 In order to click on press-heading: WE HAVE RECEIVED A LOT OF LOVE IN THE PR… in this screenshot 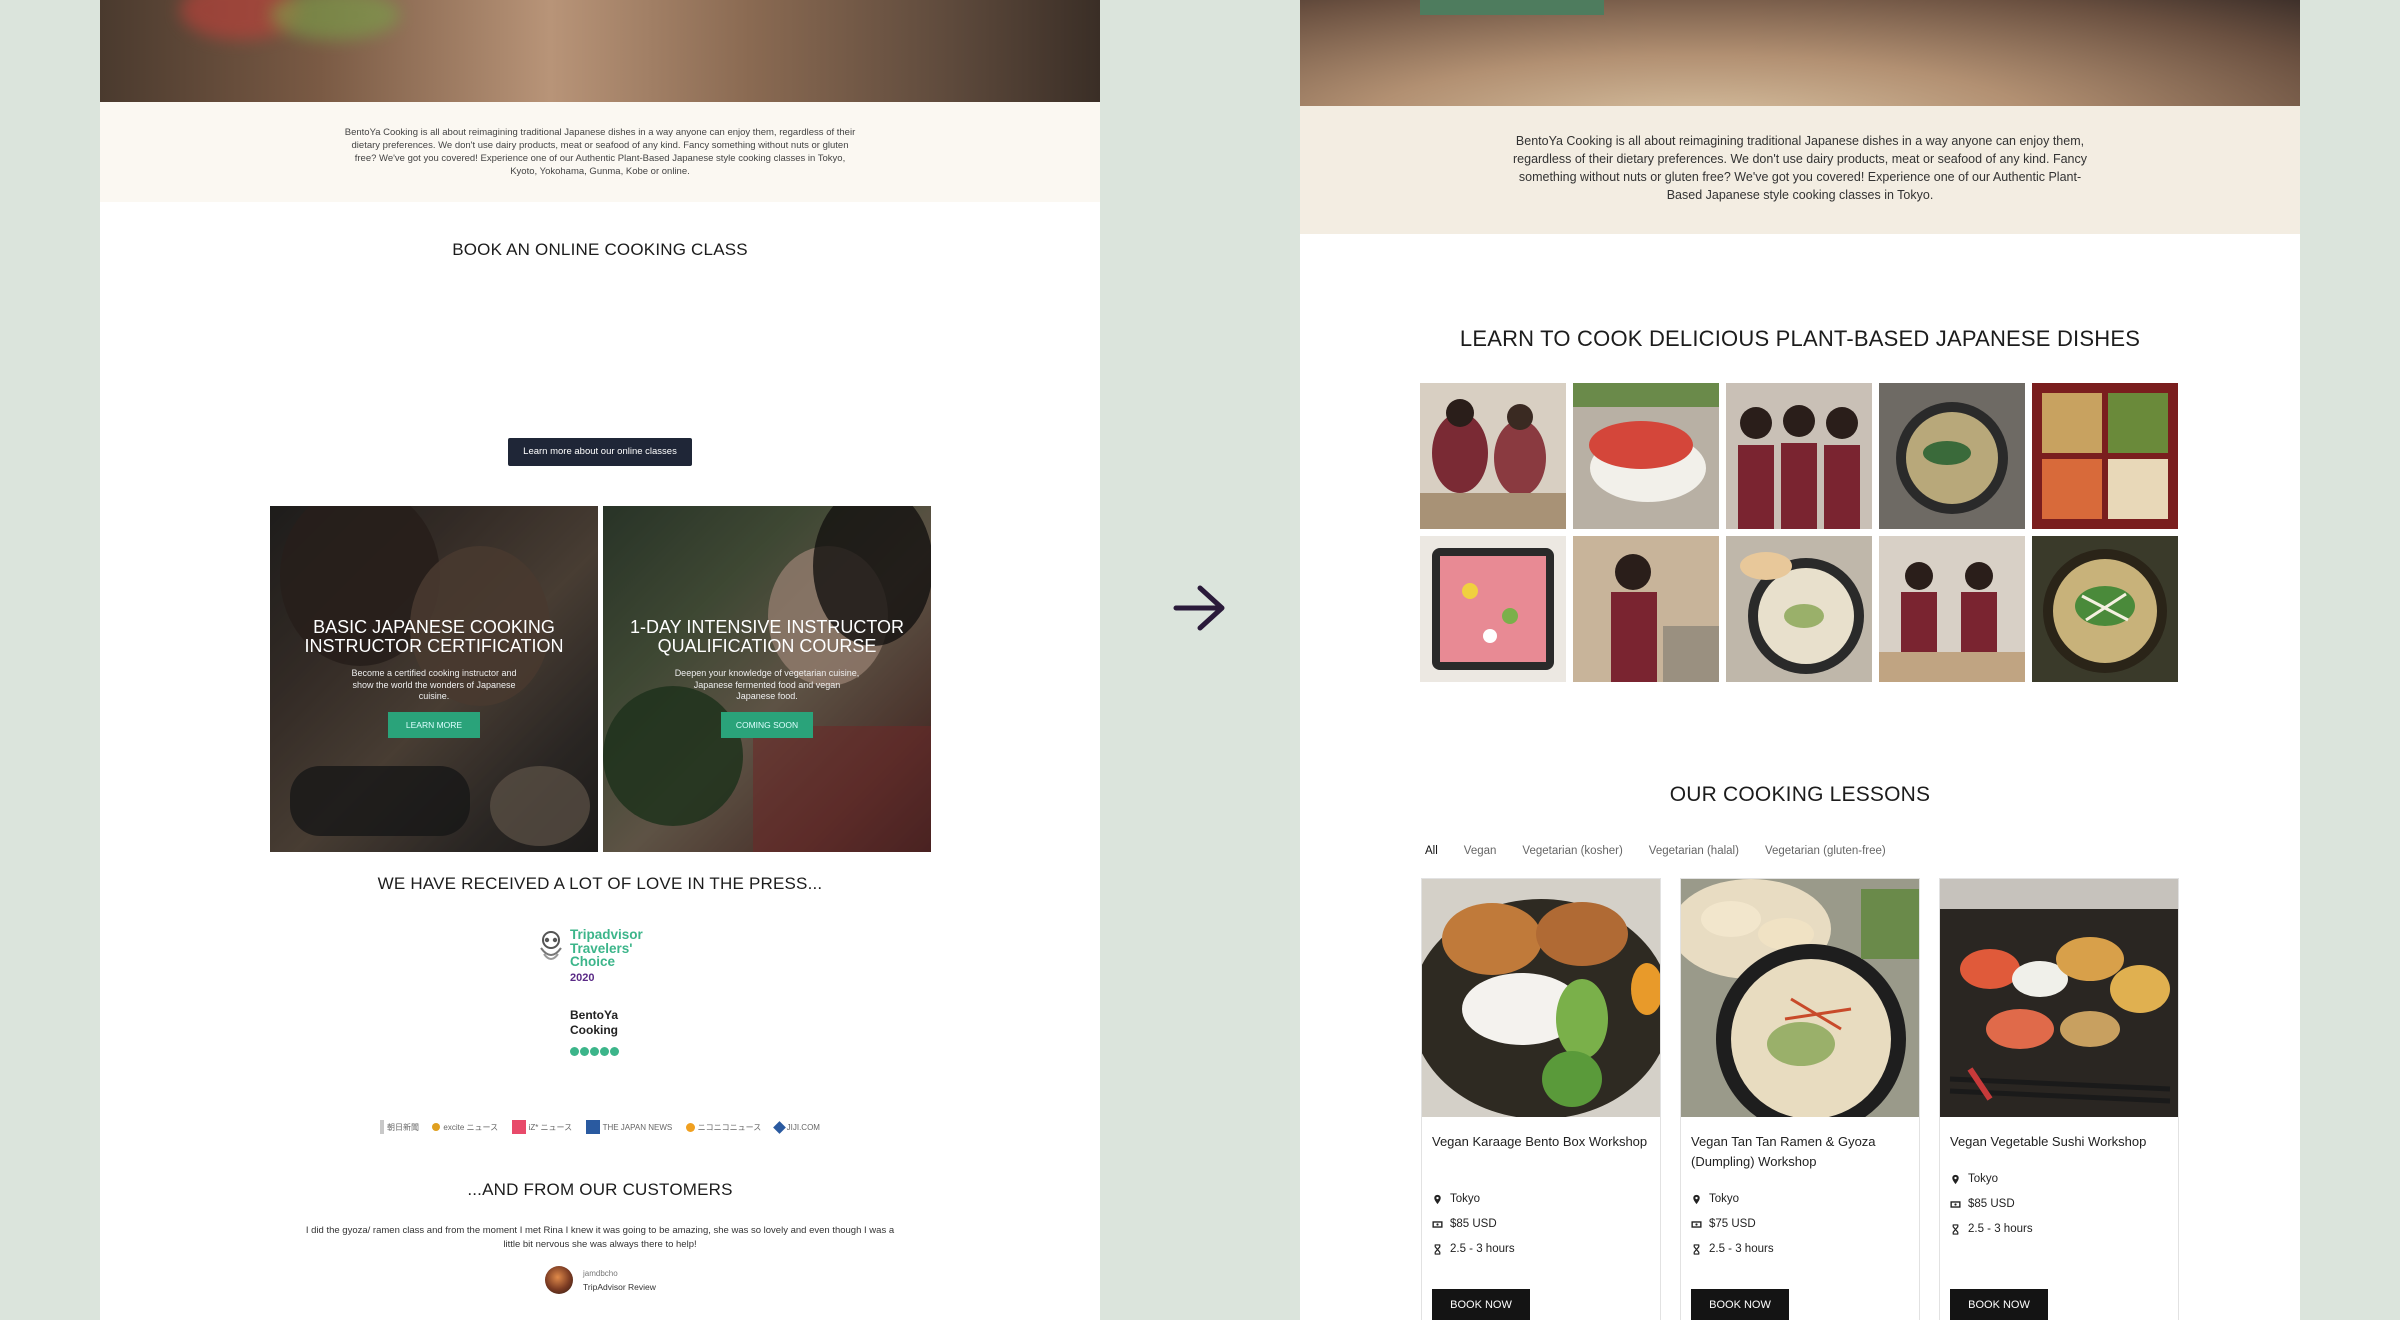, I will do `click(600, 883)`.